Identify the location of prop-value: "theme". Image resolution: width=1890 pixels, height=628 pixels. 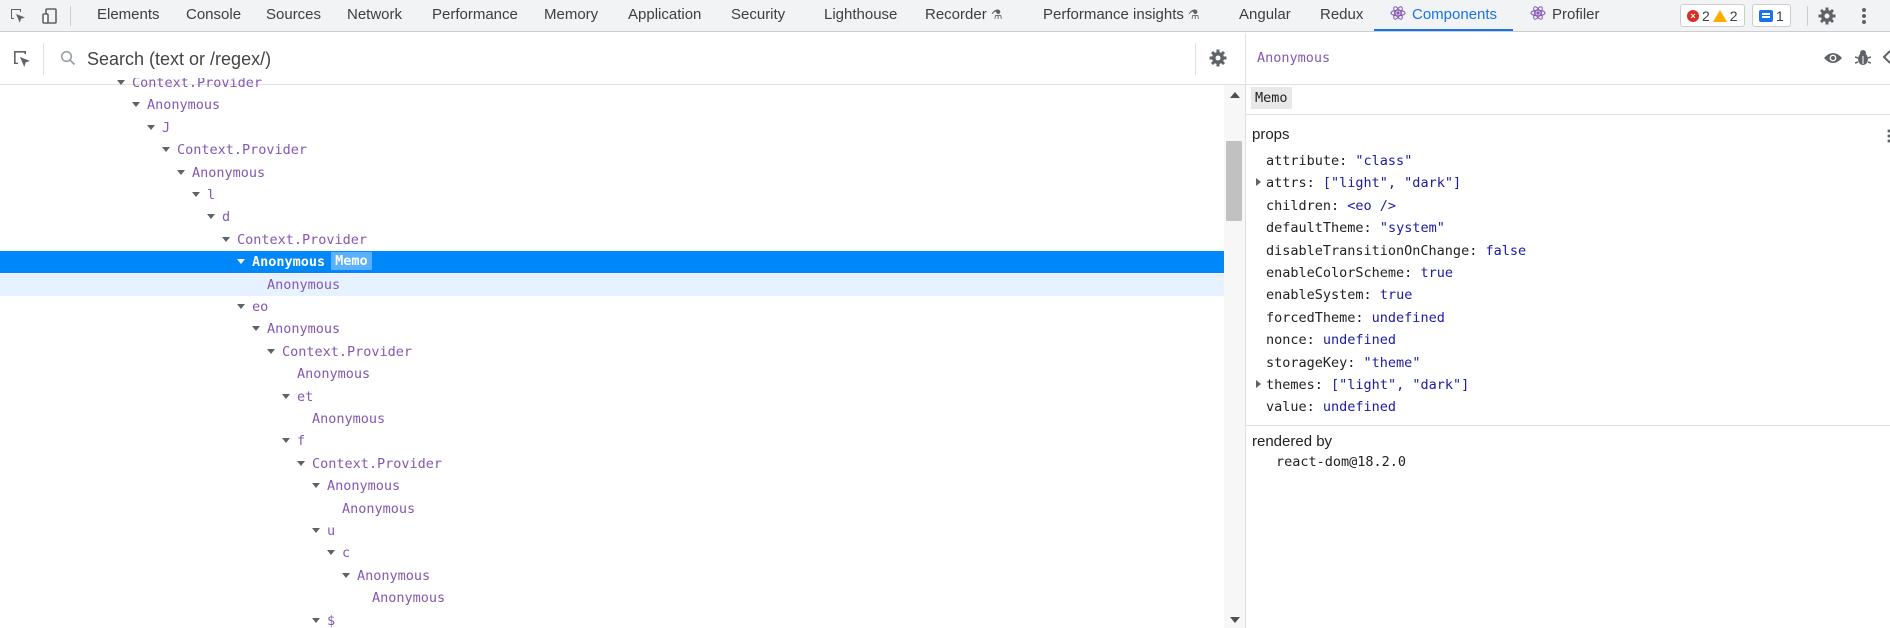
(1392, 363).